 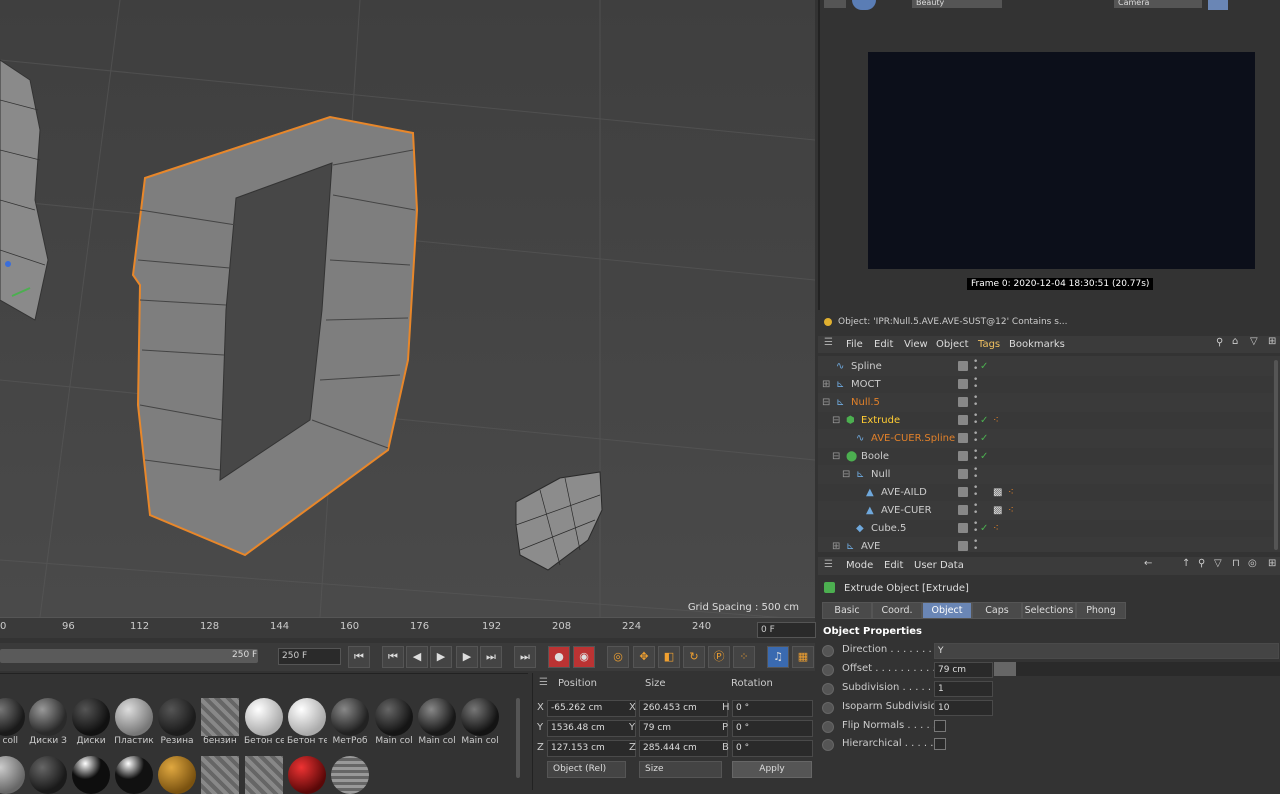 I want to click on menu-view: View, so click(x=916, y=344).